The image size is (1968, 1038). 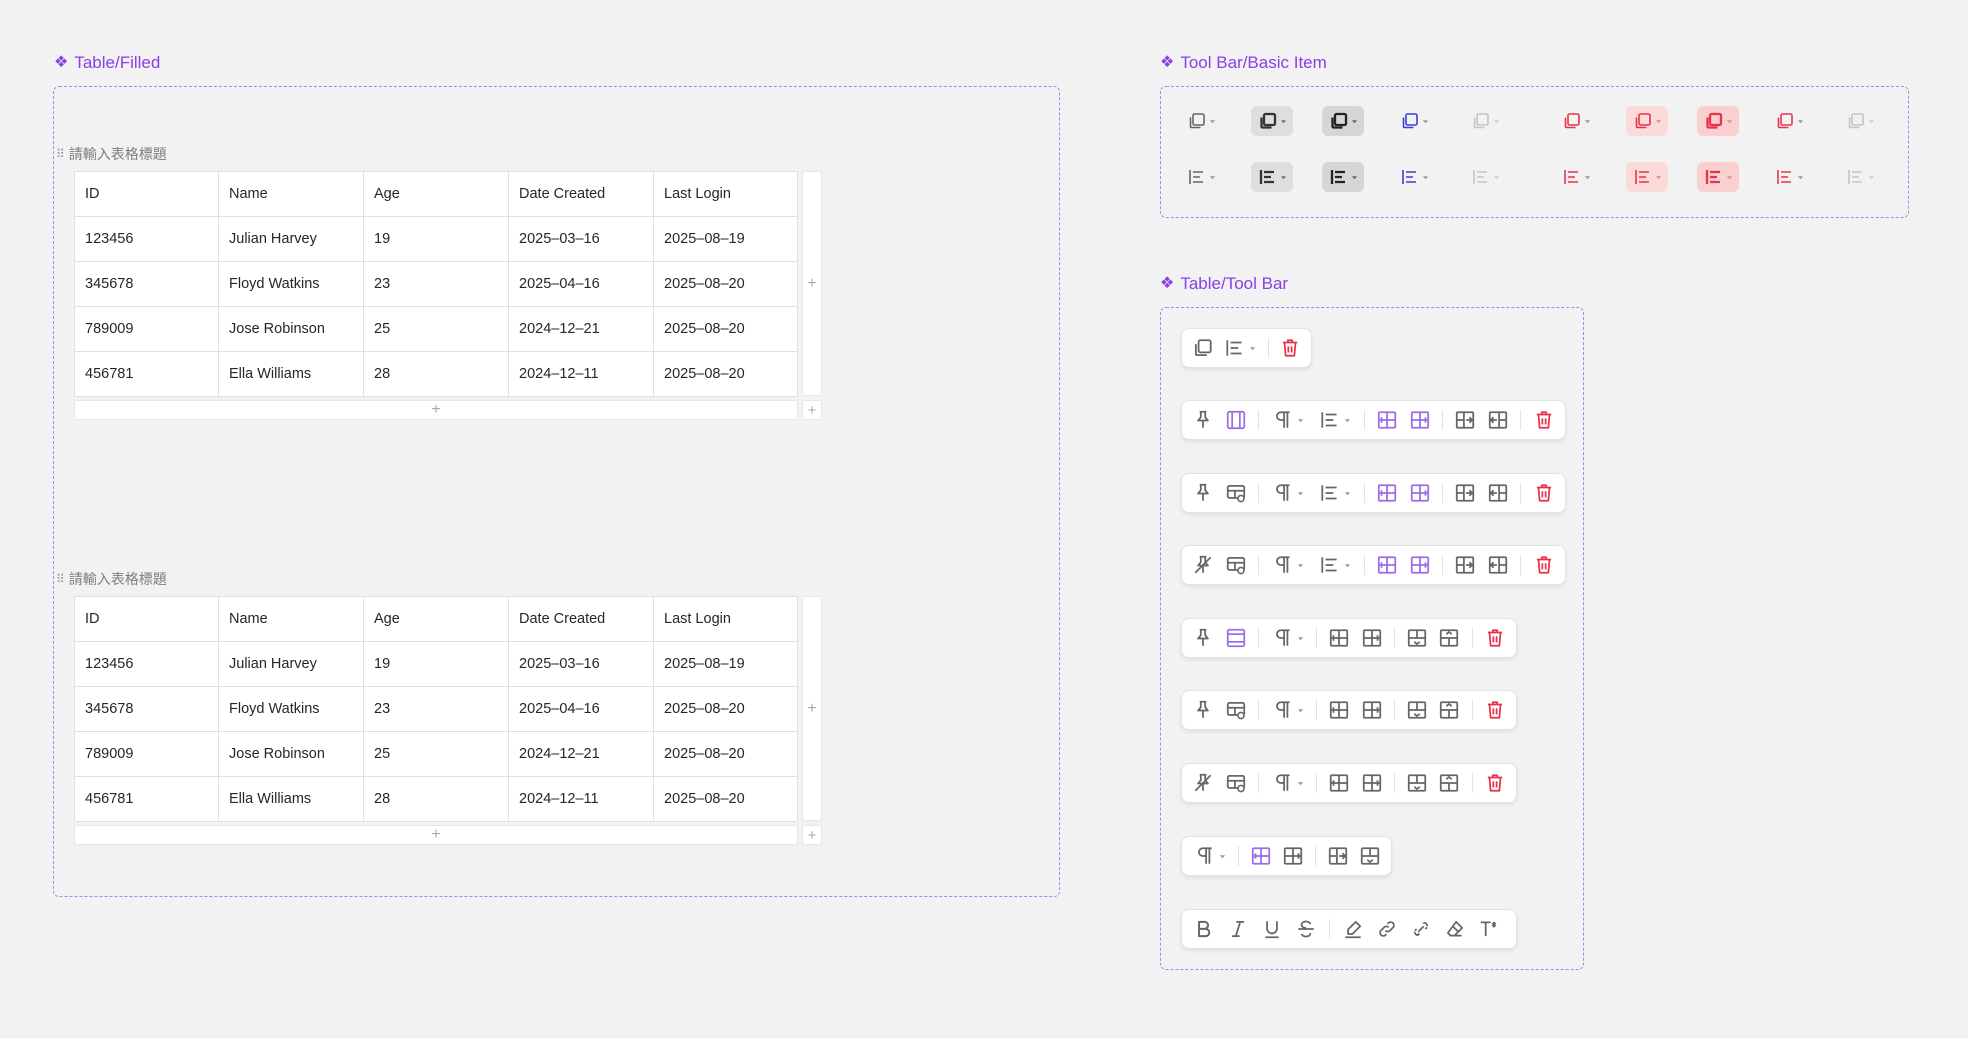 I want to click on align-item-danger-hover, so click(x=1647, y=177).